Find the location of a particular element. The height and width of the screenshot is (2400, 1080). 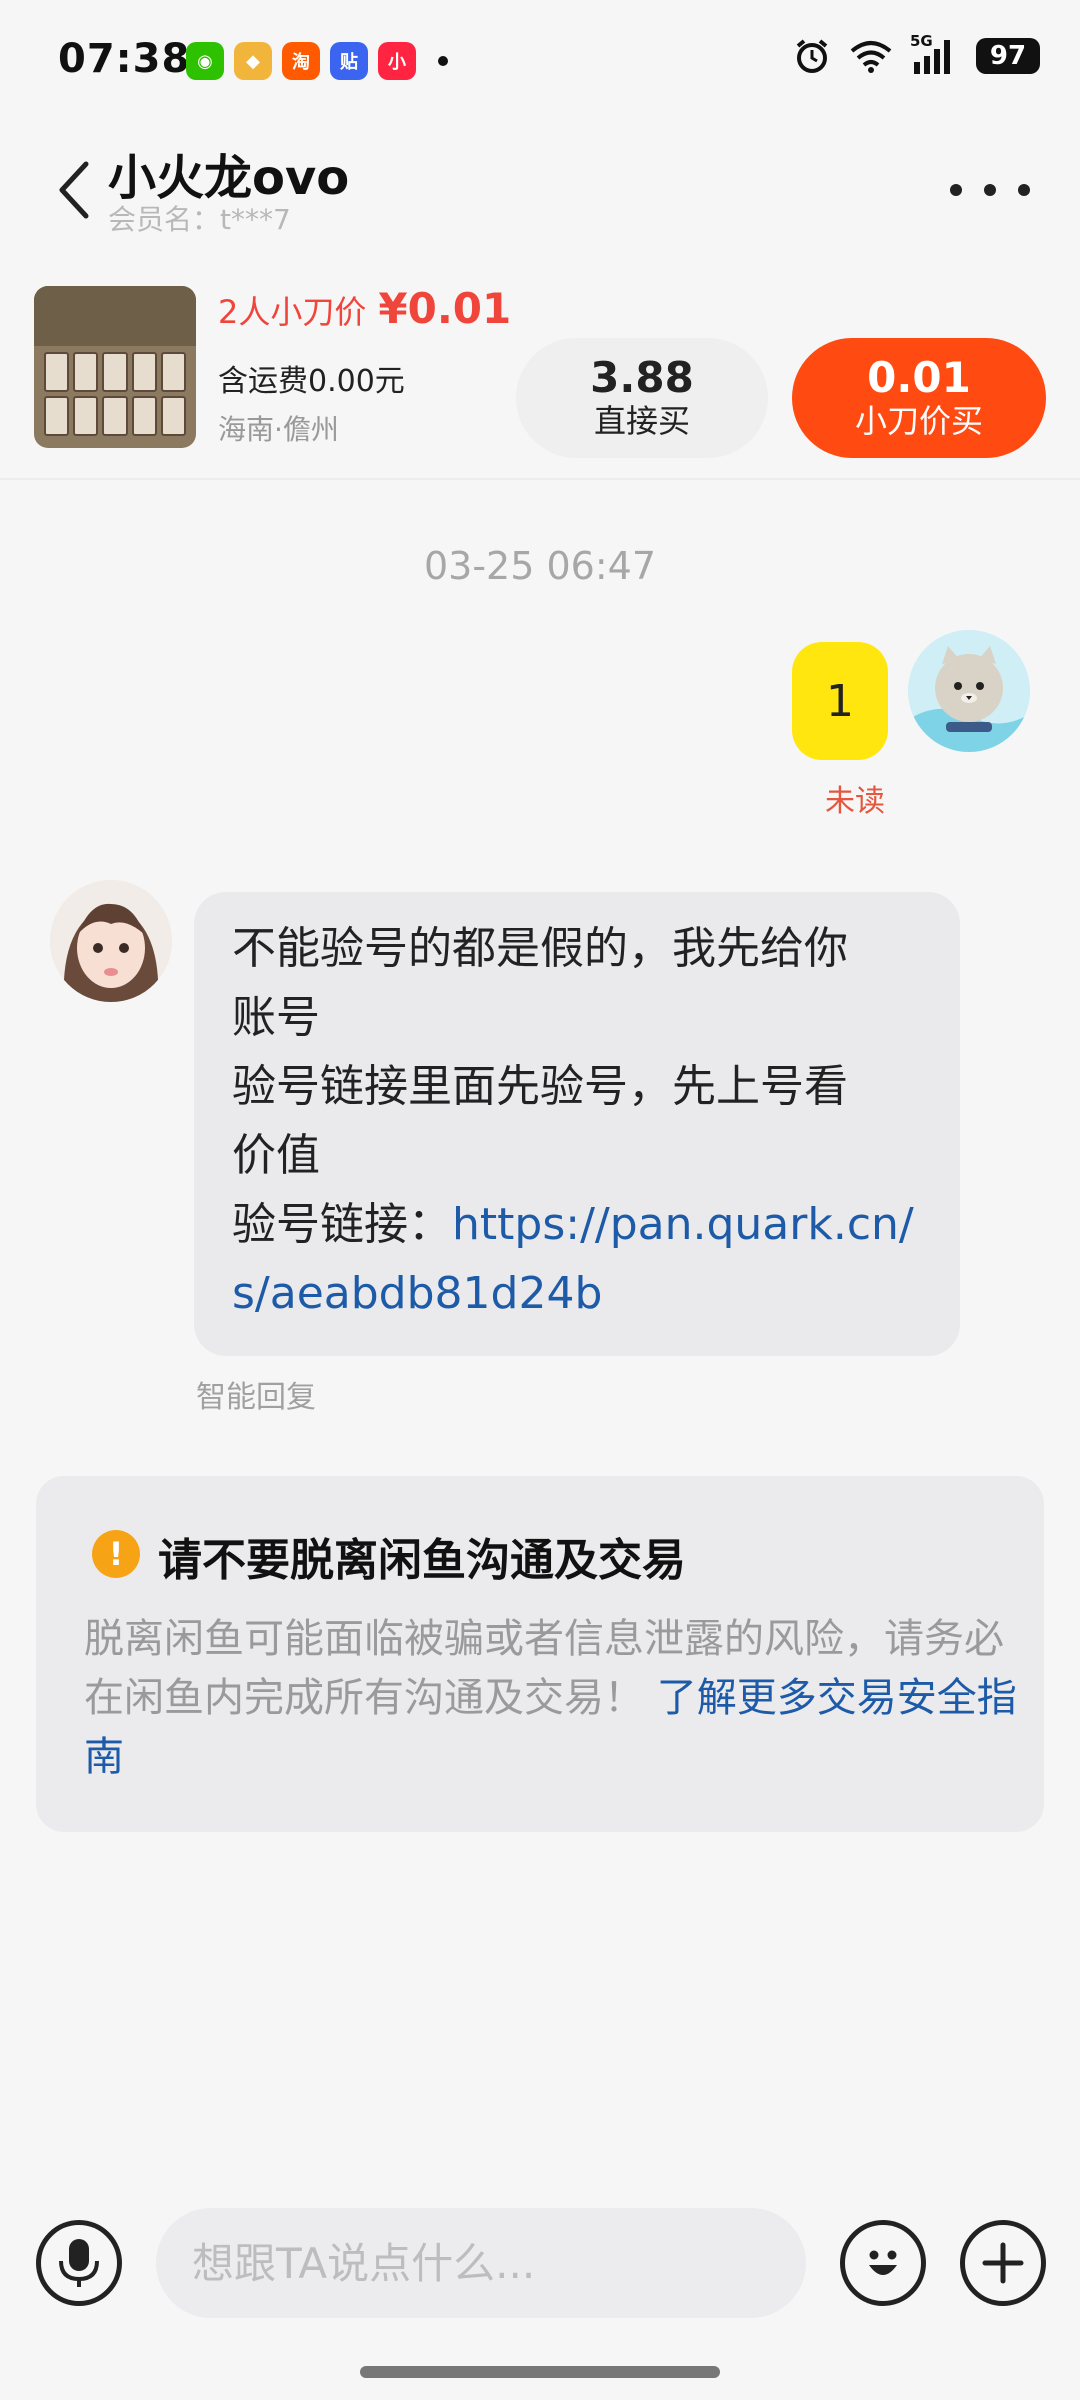

cellular-signal-icon: 5G is located at coordinates (934, 54).